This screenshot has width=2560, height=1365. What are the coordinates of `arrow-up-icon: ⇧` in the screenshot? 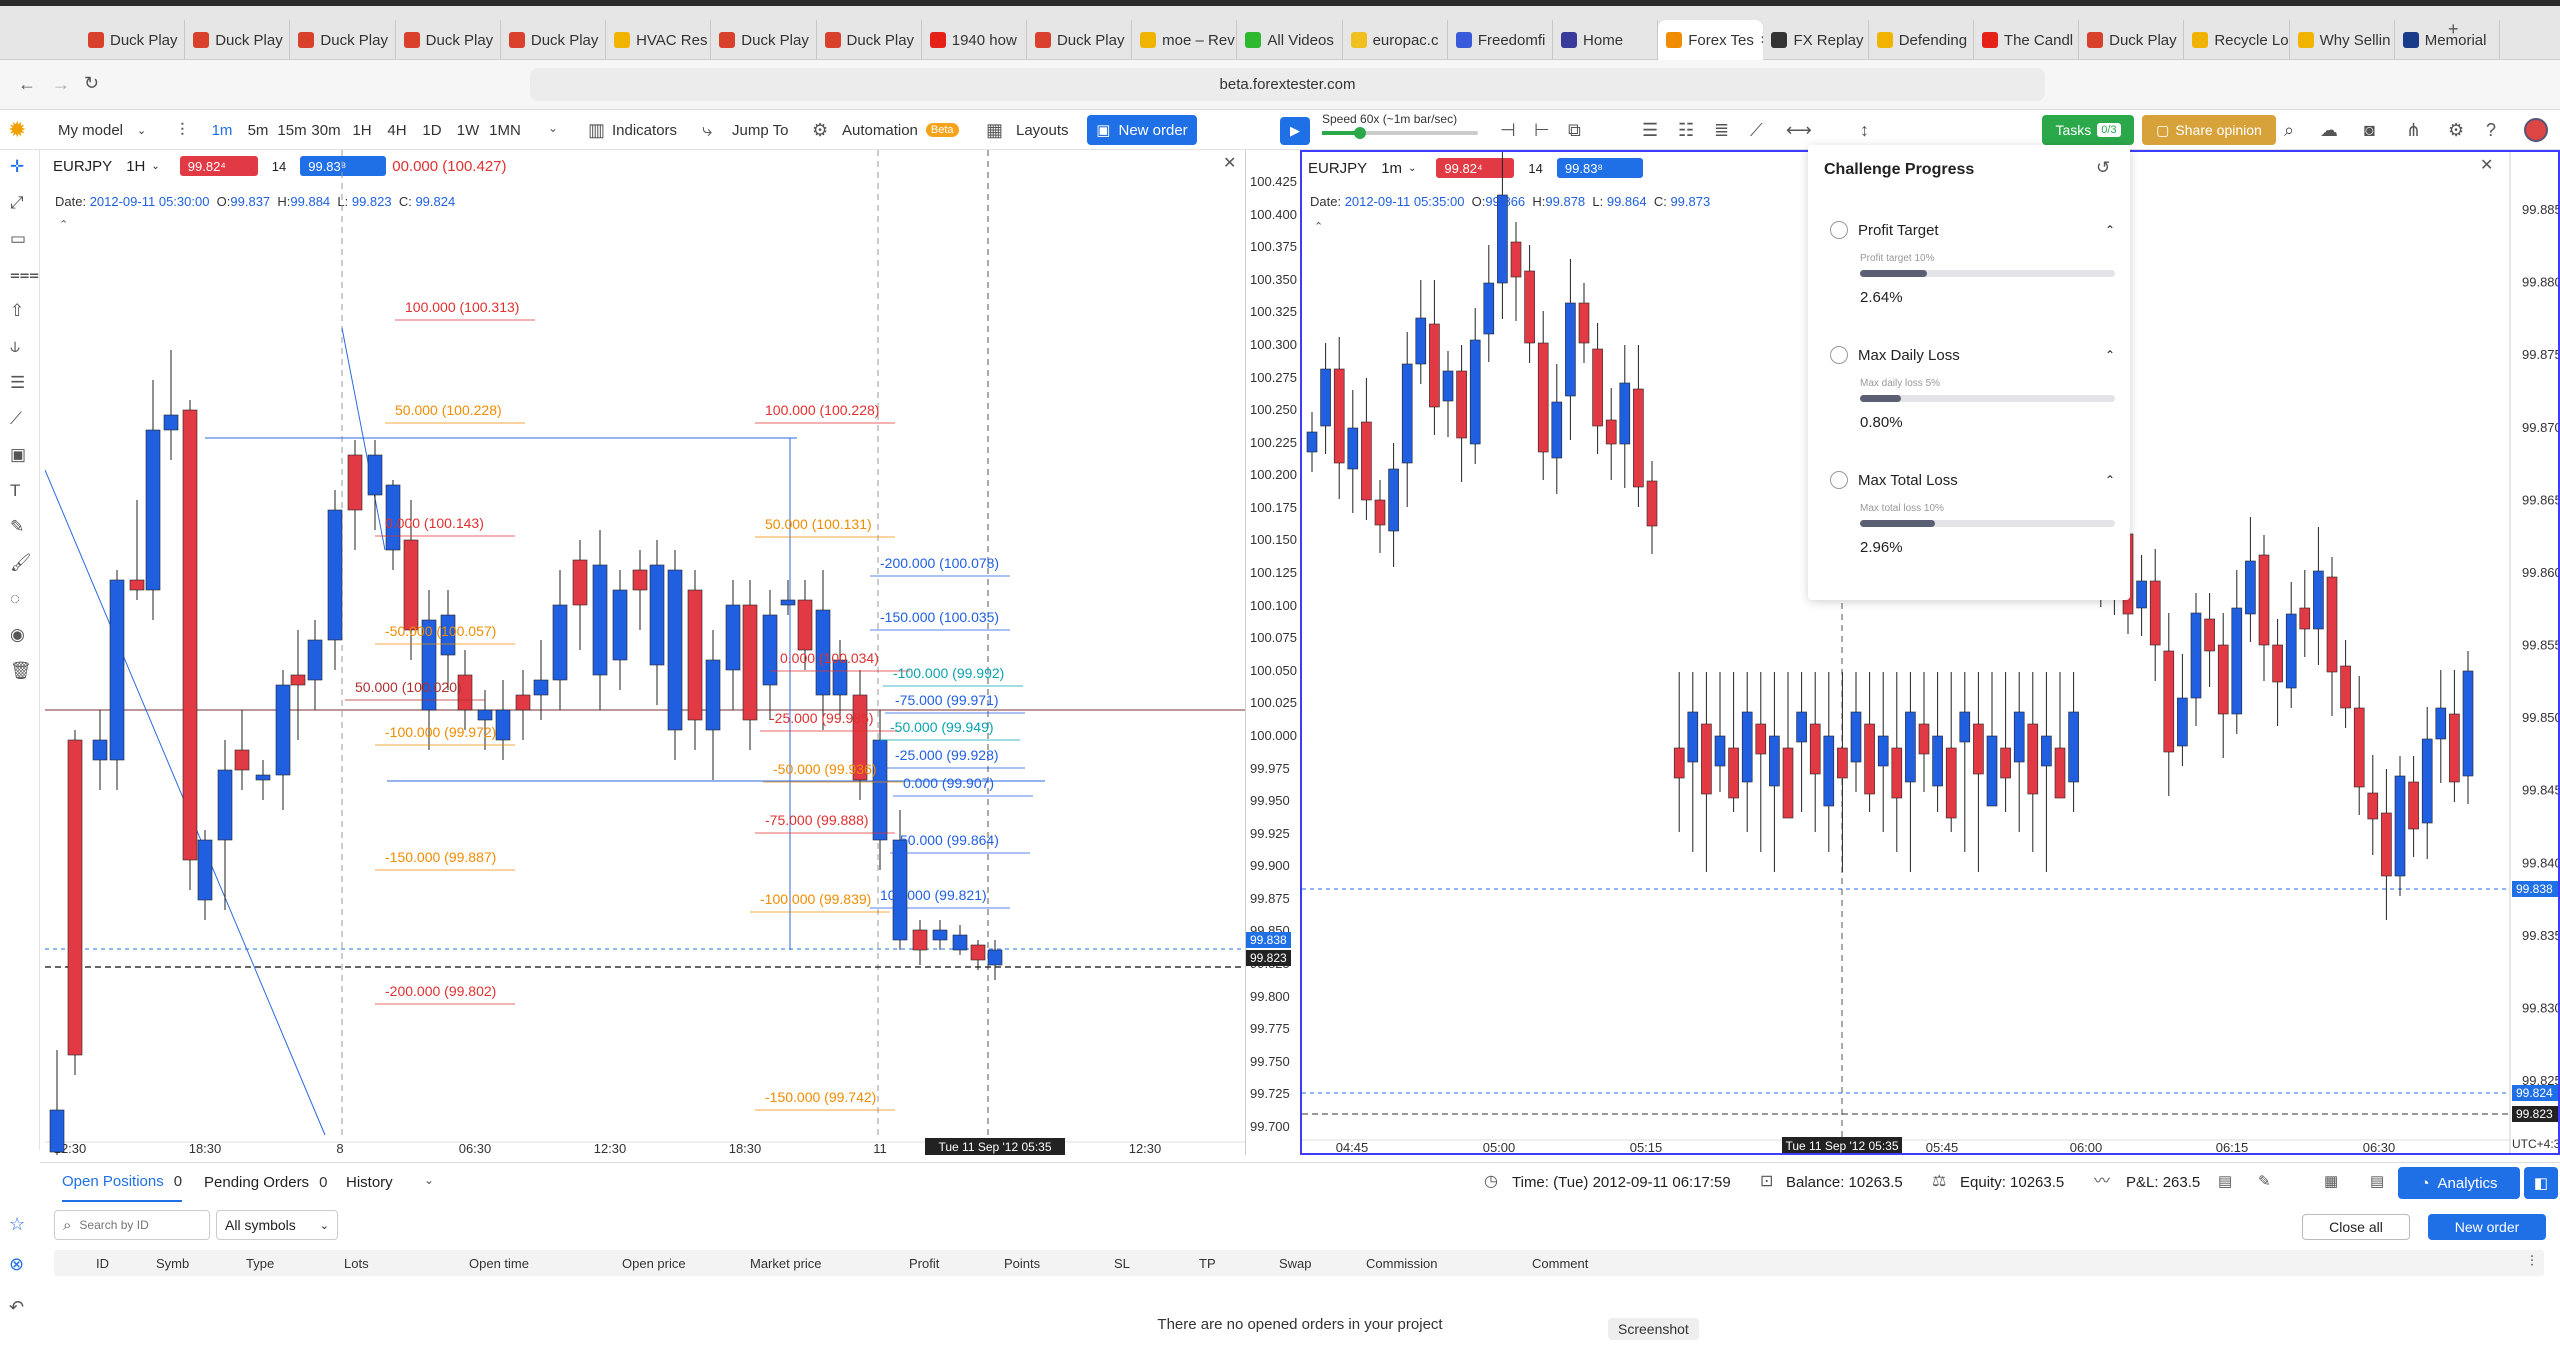 It's located at (17, 310).